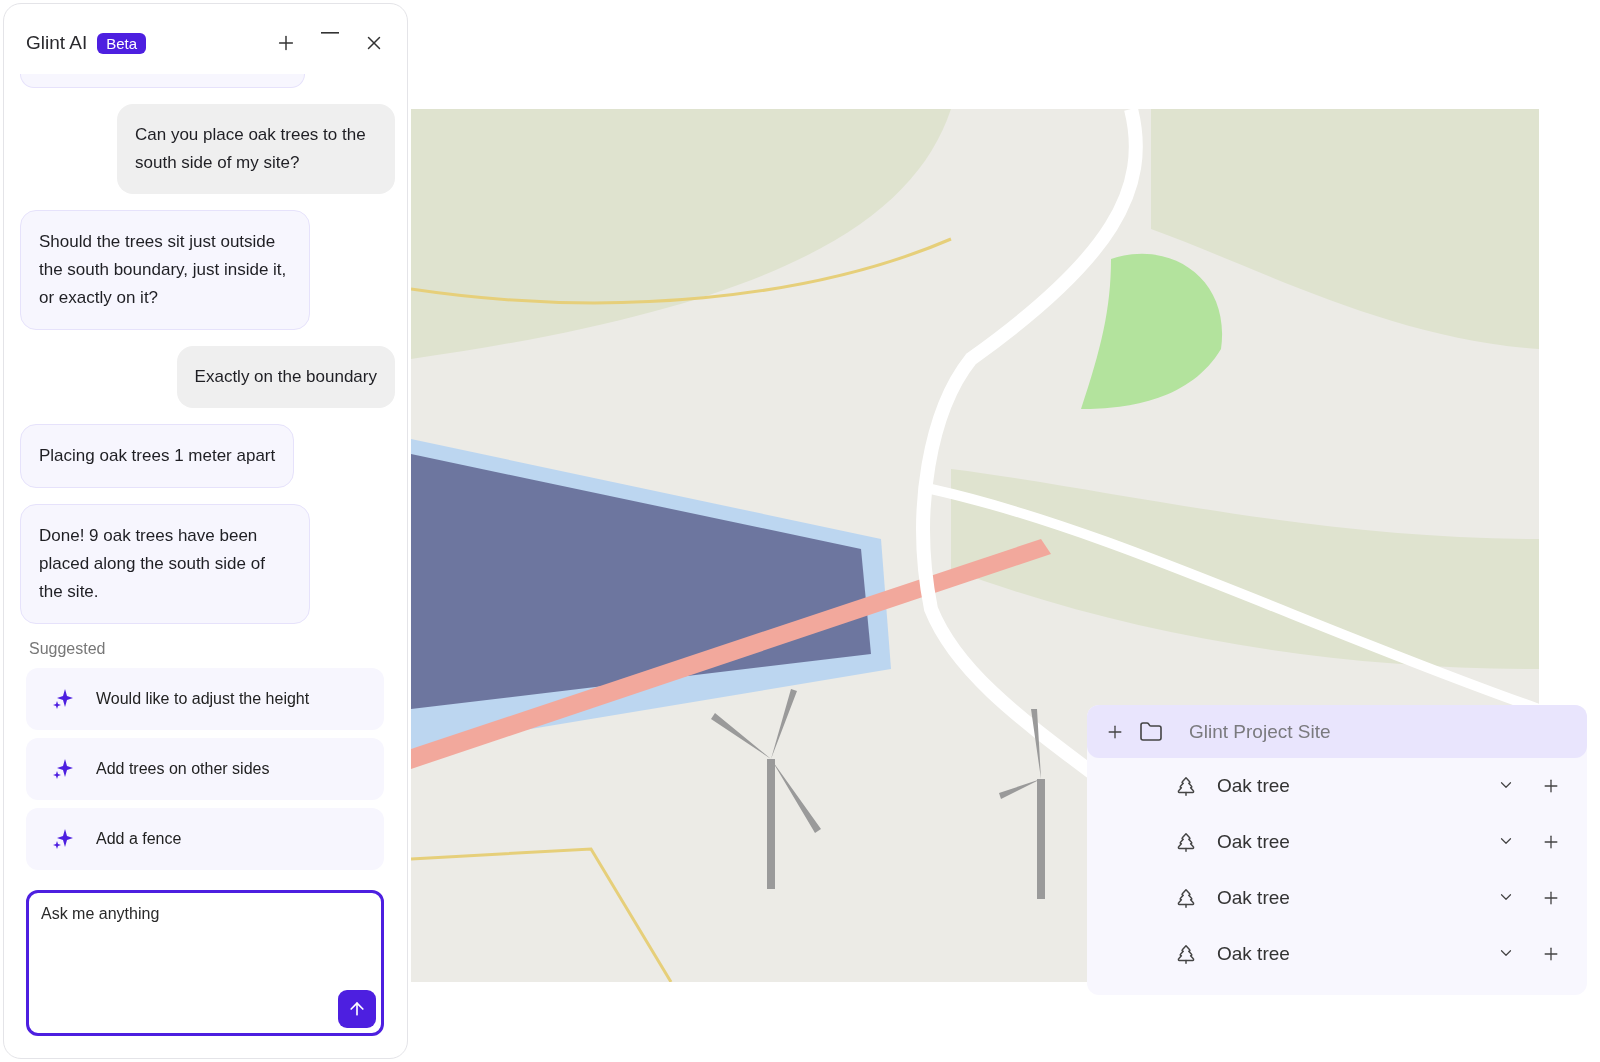  Describe the element at coordinates (357, 1009) in the screenshot. I see `send-button` at that location.